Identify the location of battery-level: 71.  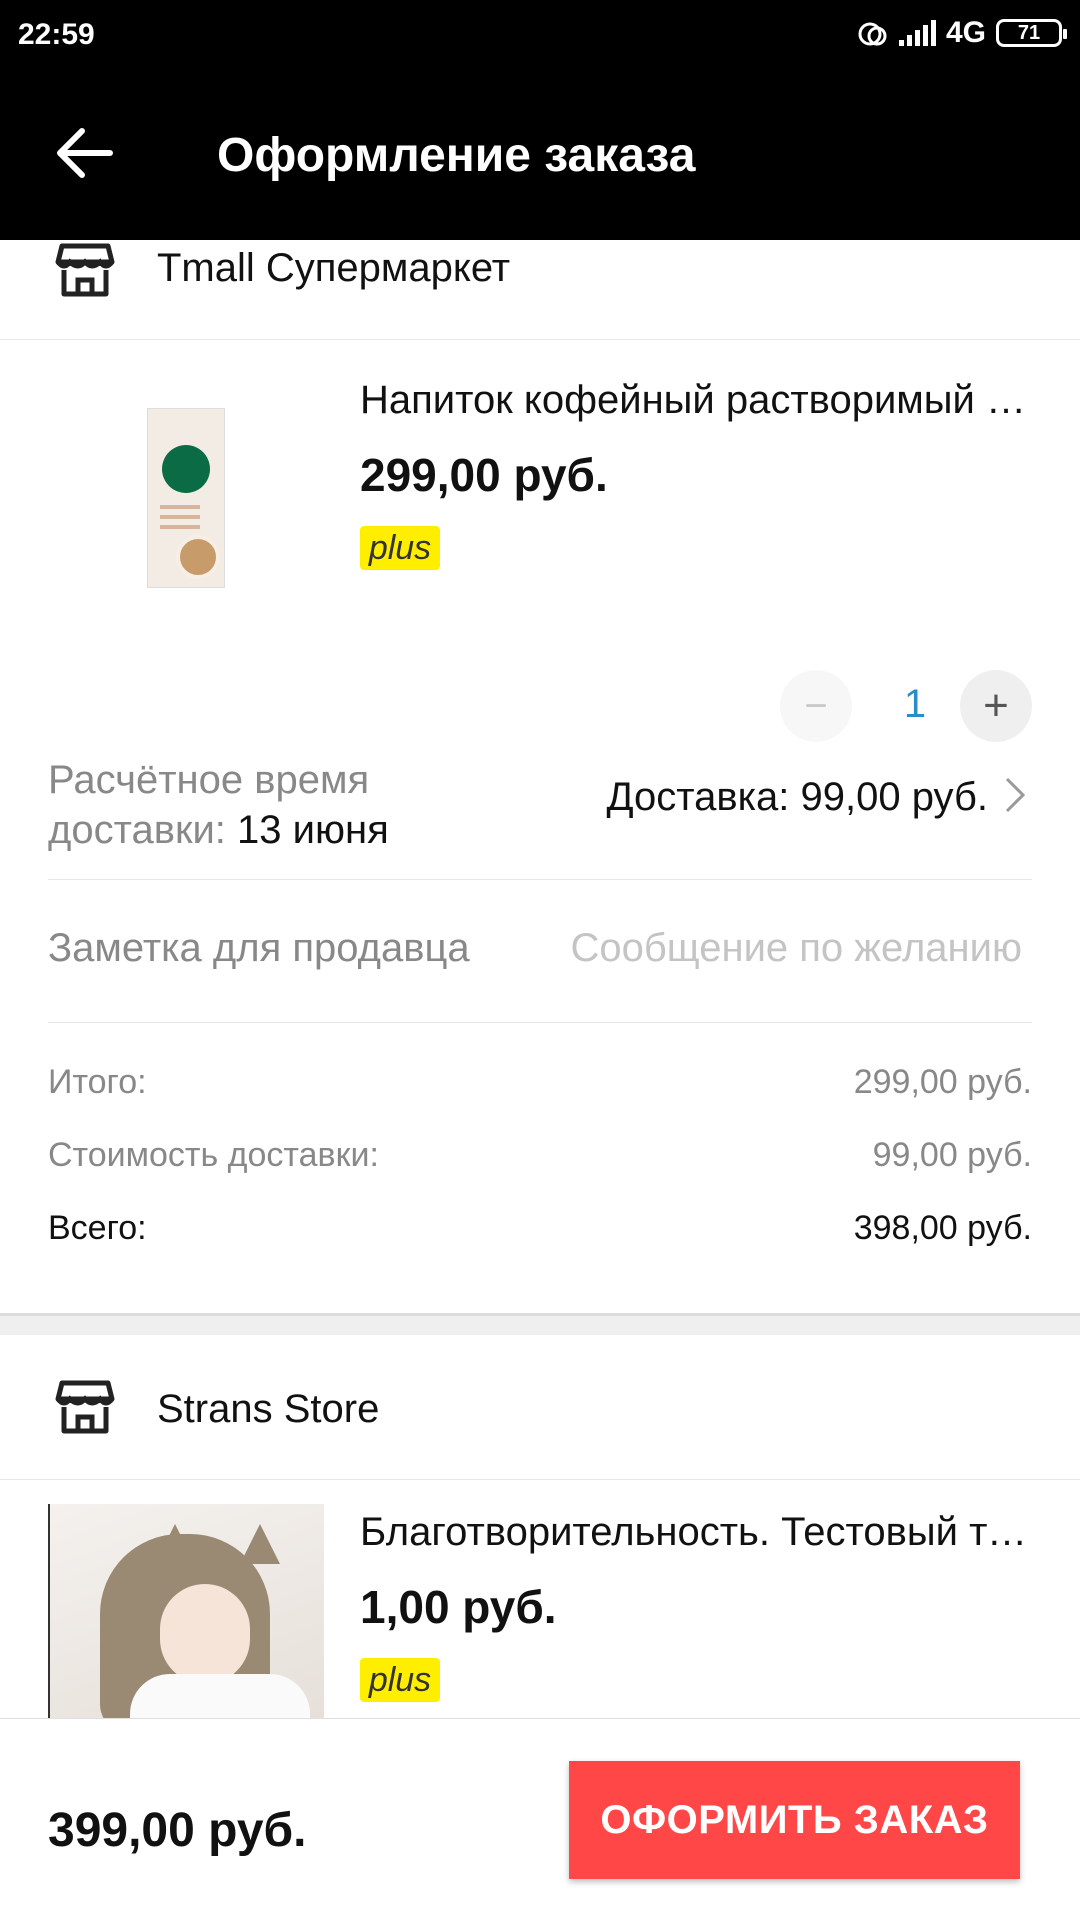
(1029, 32).